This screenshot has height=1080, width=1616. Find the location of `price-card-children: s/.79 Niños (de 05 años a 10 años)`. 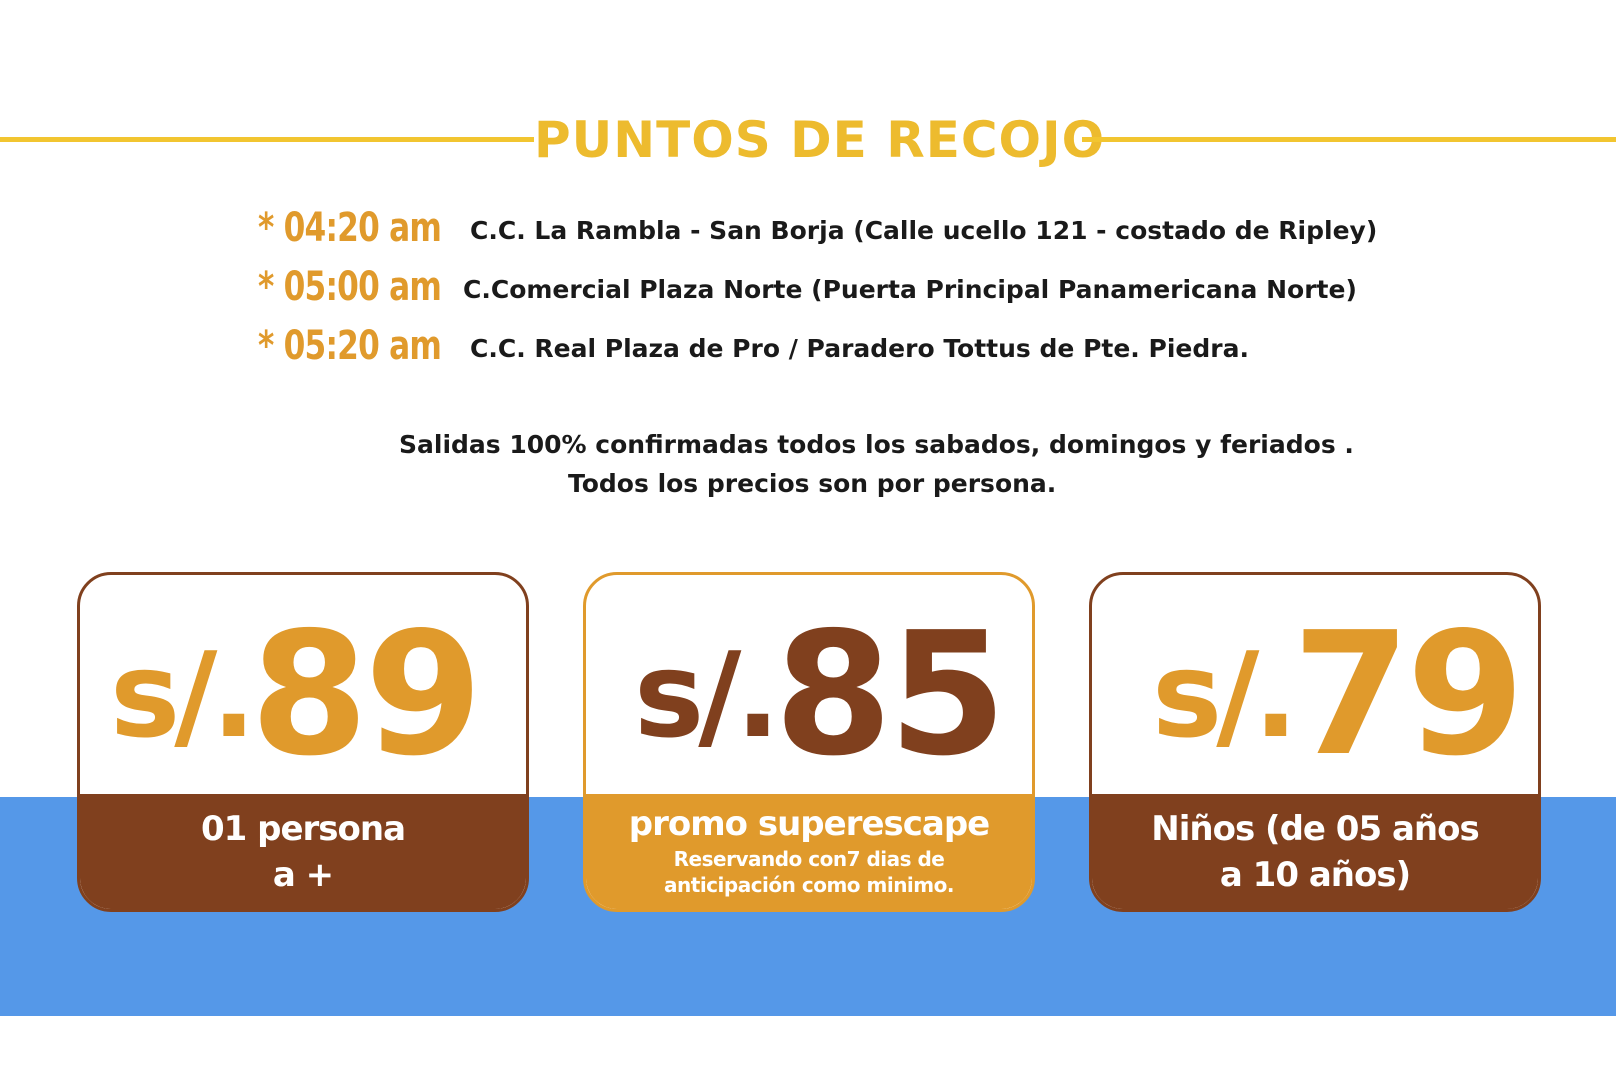

price-card-children: s/.79 Niños (de 05 años a 10 años) is located at coordinates (1315, 742).